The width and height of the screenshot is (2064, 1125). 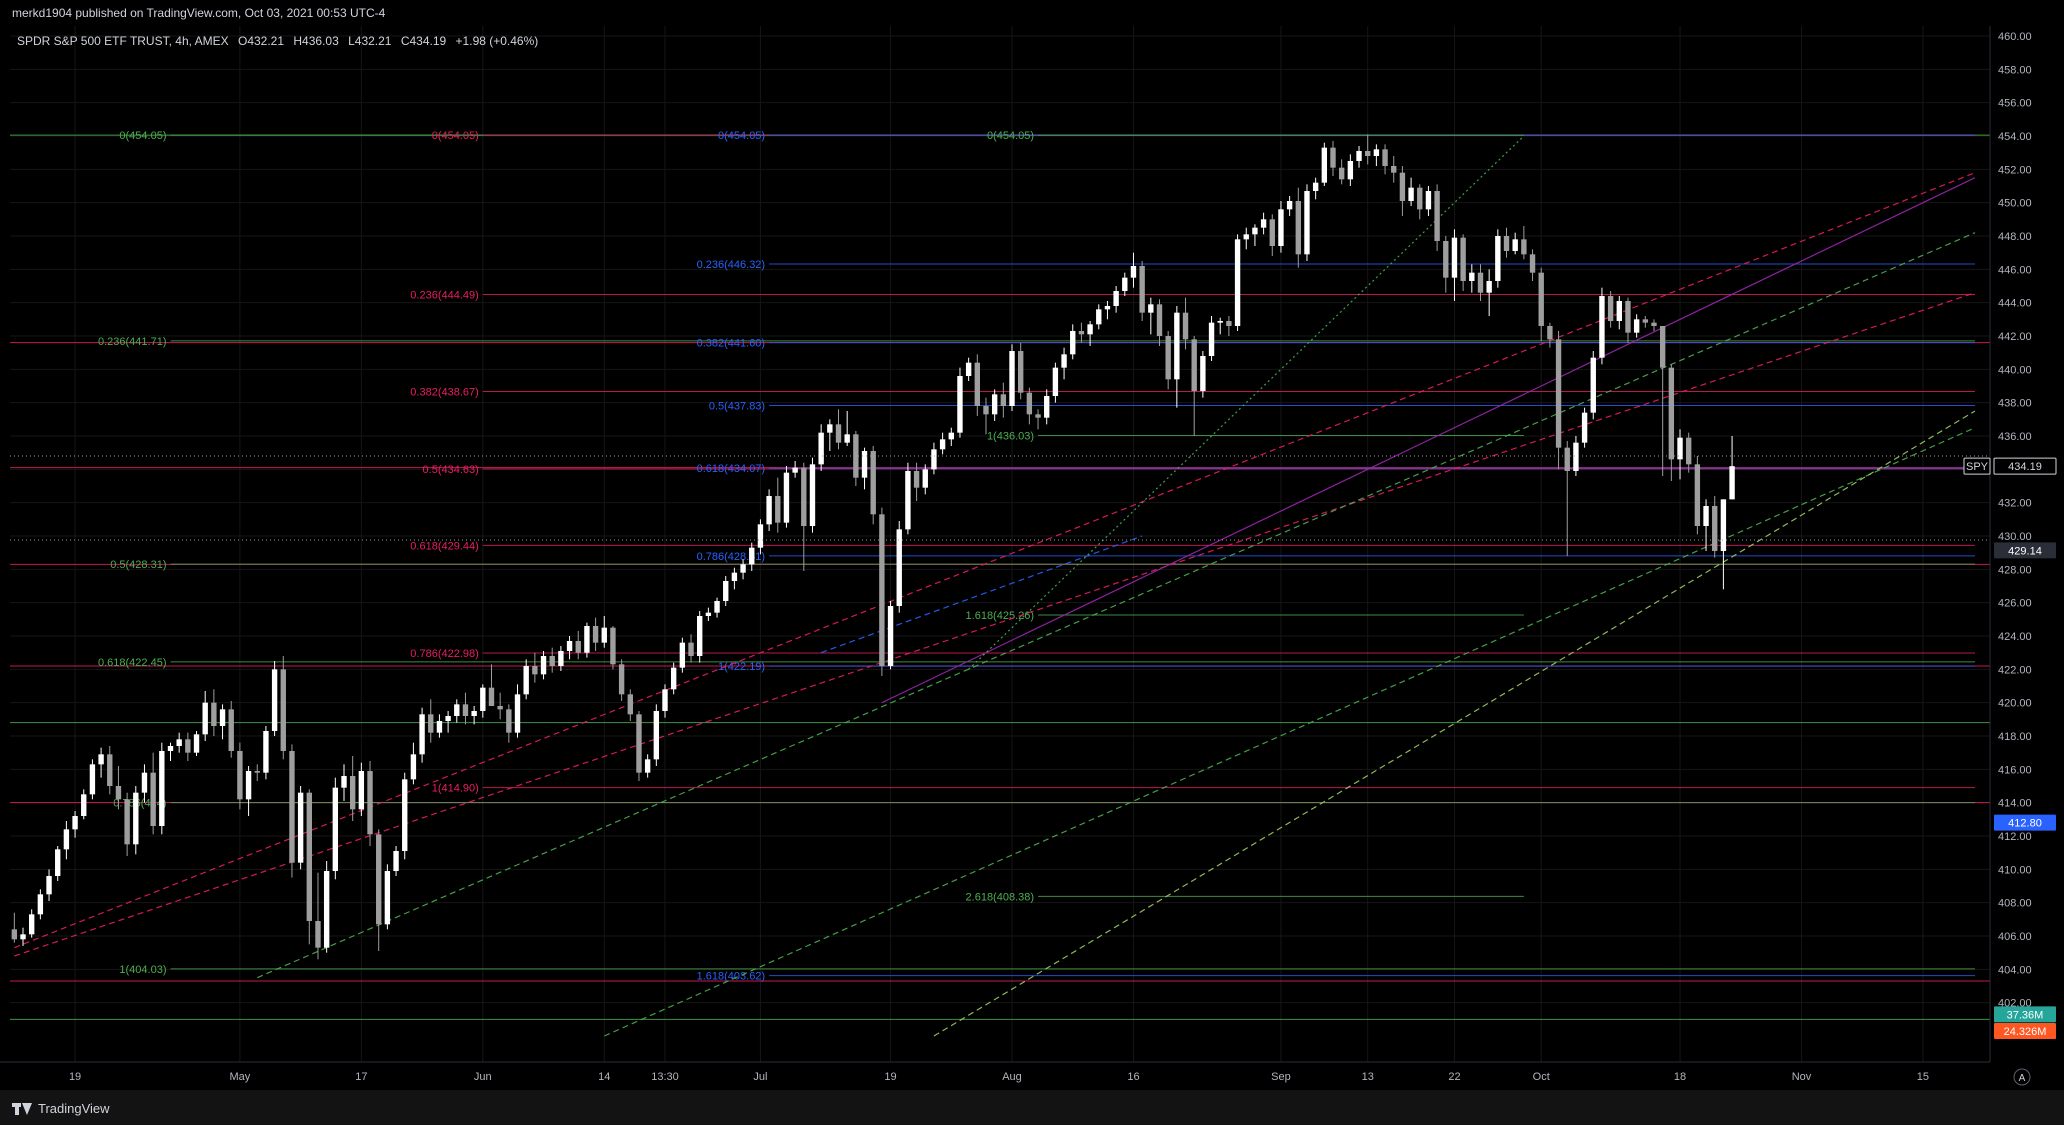 I want to click on y-tick-label: 448.00, so click(x=2015, y=237).